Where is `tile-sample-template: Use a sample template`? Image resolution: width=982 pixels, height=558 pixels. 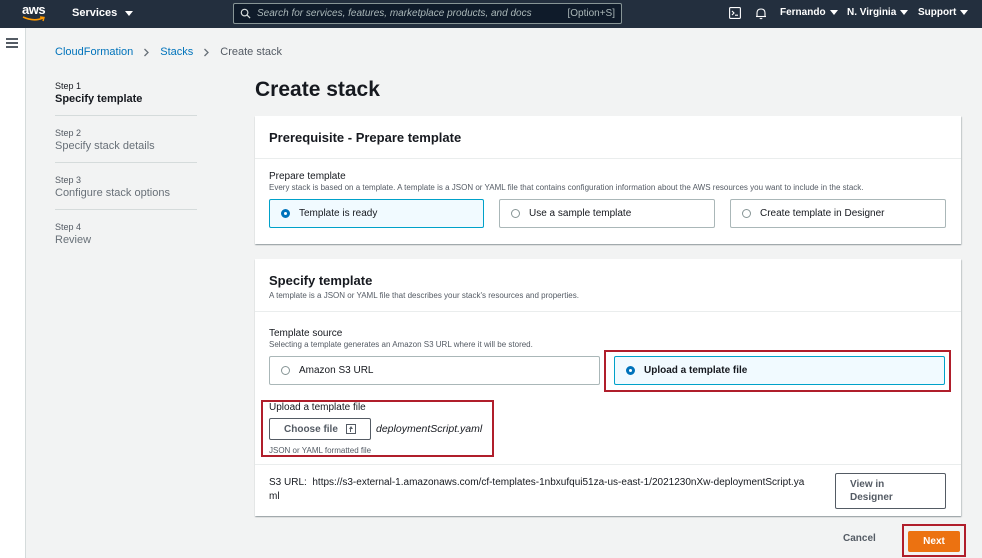
tile-sample-template: Use a sample template is located at coordinates (607, 213).